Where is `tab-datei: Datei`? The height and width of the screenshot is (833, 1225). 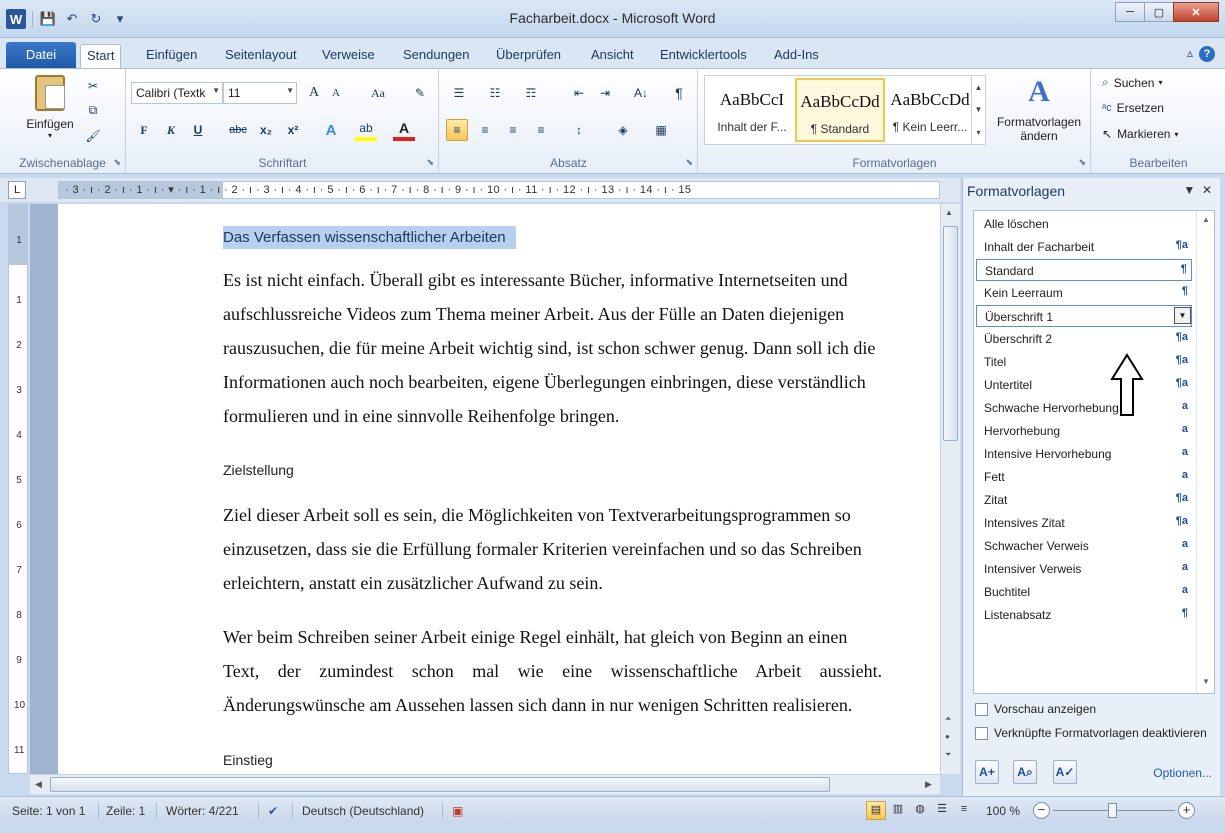
tab-datei: Datei is located at coordinates (41, 55).